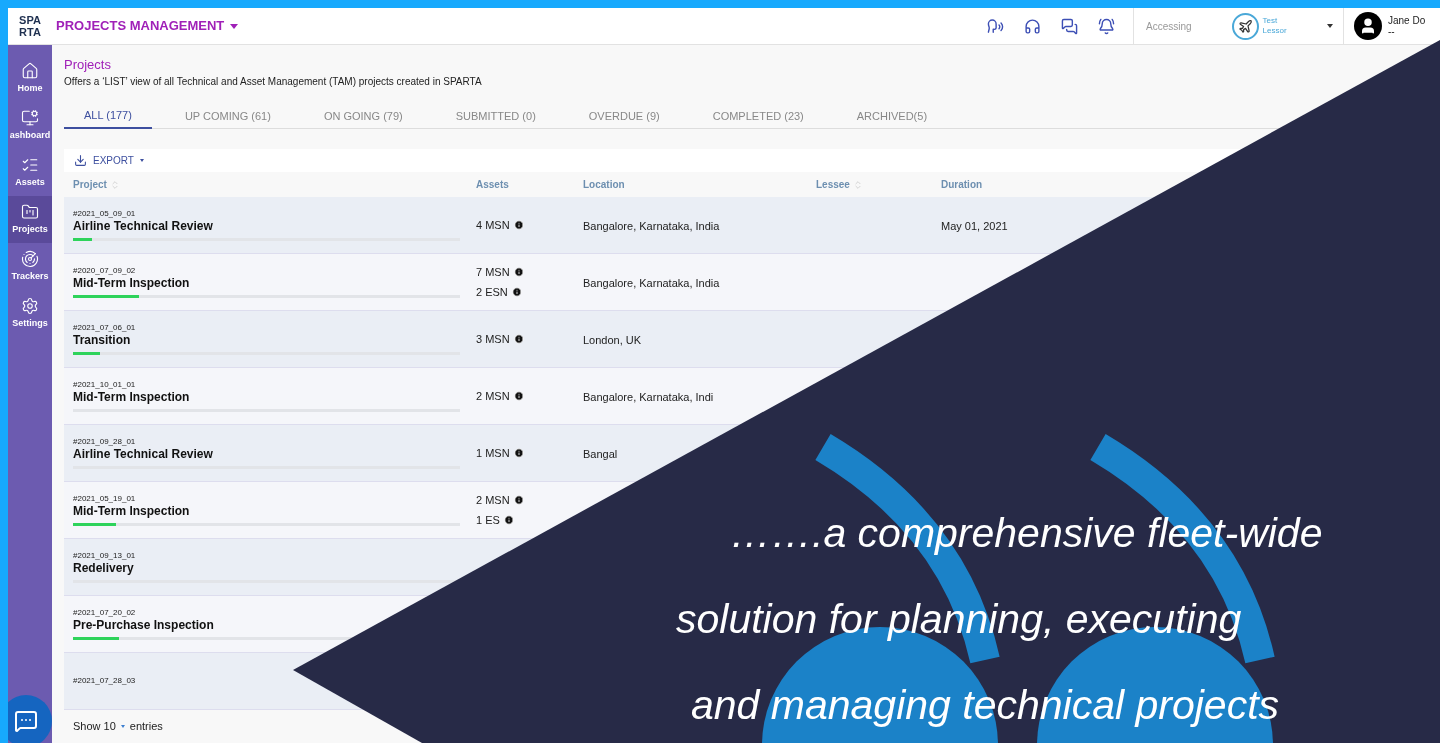  What do you see at coordinates (274, 568) in the screenshot?
I see `project-name: Redelivery` at bounding box center [274, 568].